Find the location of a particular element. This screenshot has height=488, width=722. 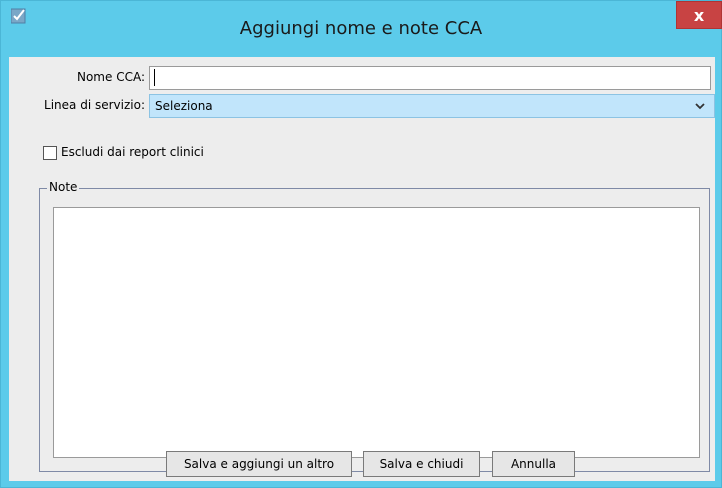

cancel-button-label: Annulla is located at coordinates (533, 464).